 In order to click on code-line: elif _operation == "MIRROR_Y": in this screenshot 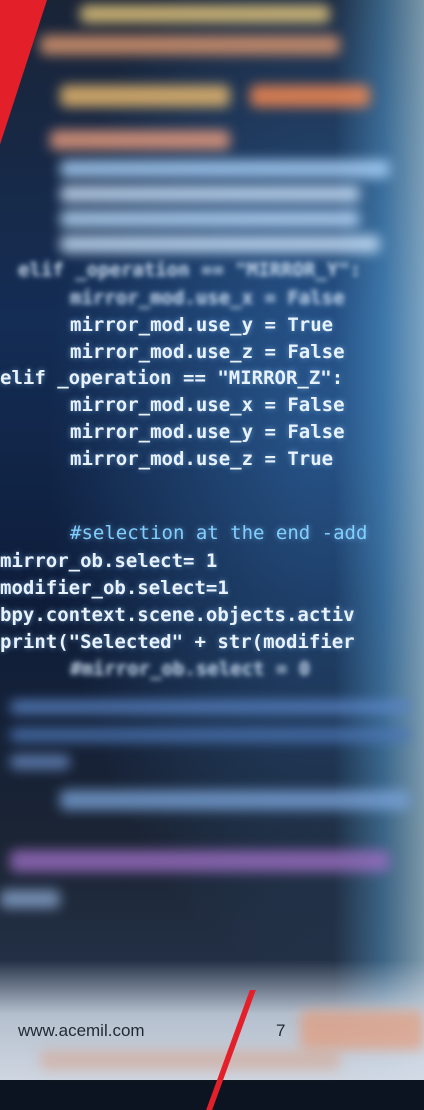, I will do `click(190, 270)`.